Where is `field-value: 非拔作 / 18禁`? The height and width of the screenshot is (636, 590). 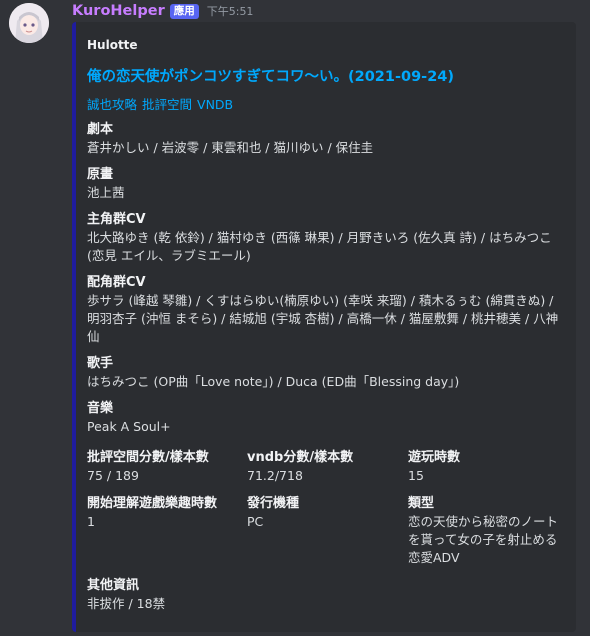
field-value: 非拔作 / 18禁 is located at coordinates (126, 603).